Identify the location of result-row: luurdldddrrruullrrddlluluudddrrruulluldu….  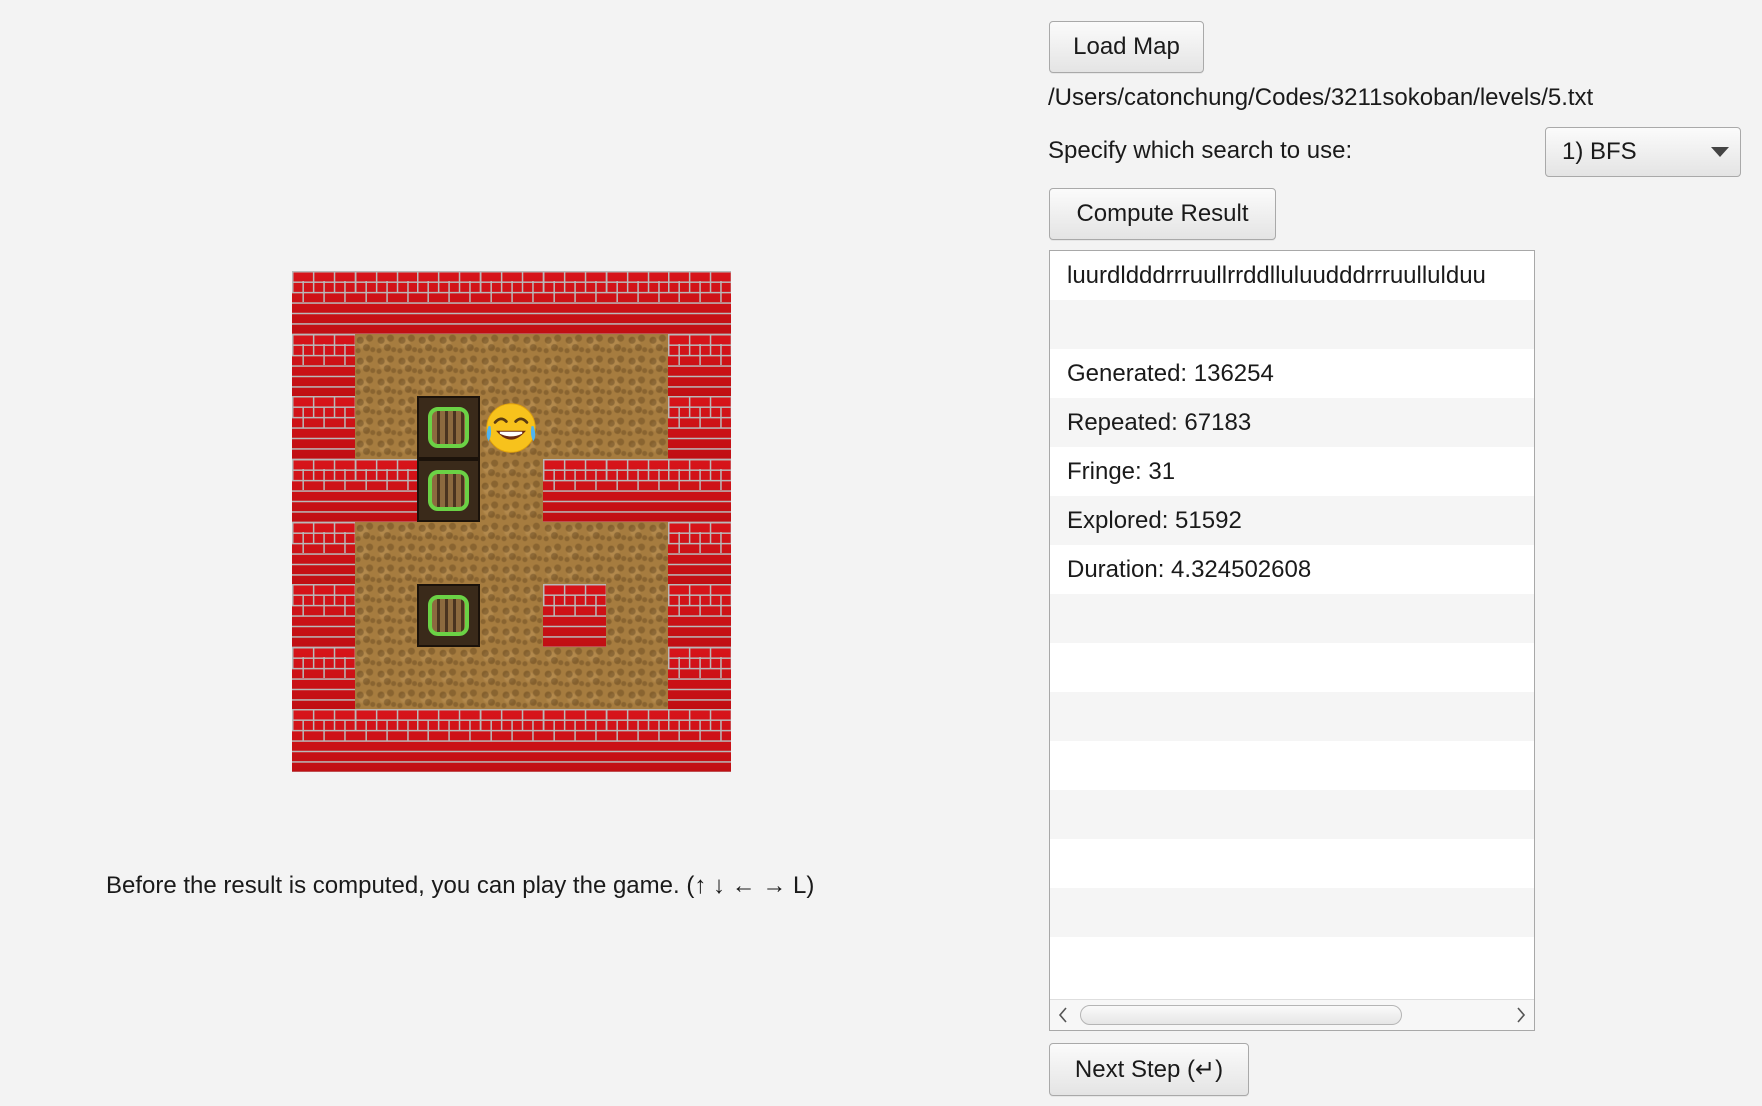
(1292, 275).